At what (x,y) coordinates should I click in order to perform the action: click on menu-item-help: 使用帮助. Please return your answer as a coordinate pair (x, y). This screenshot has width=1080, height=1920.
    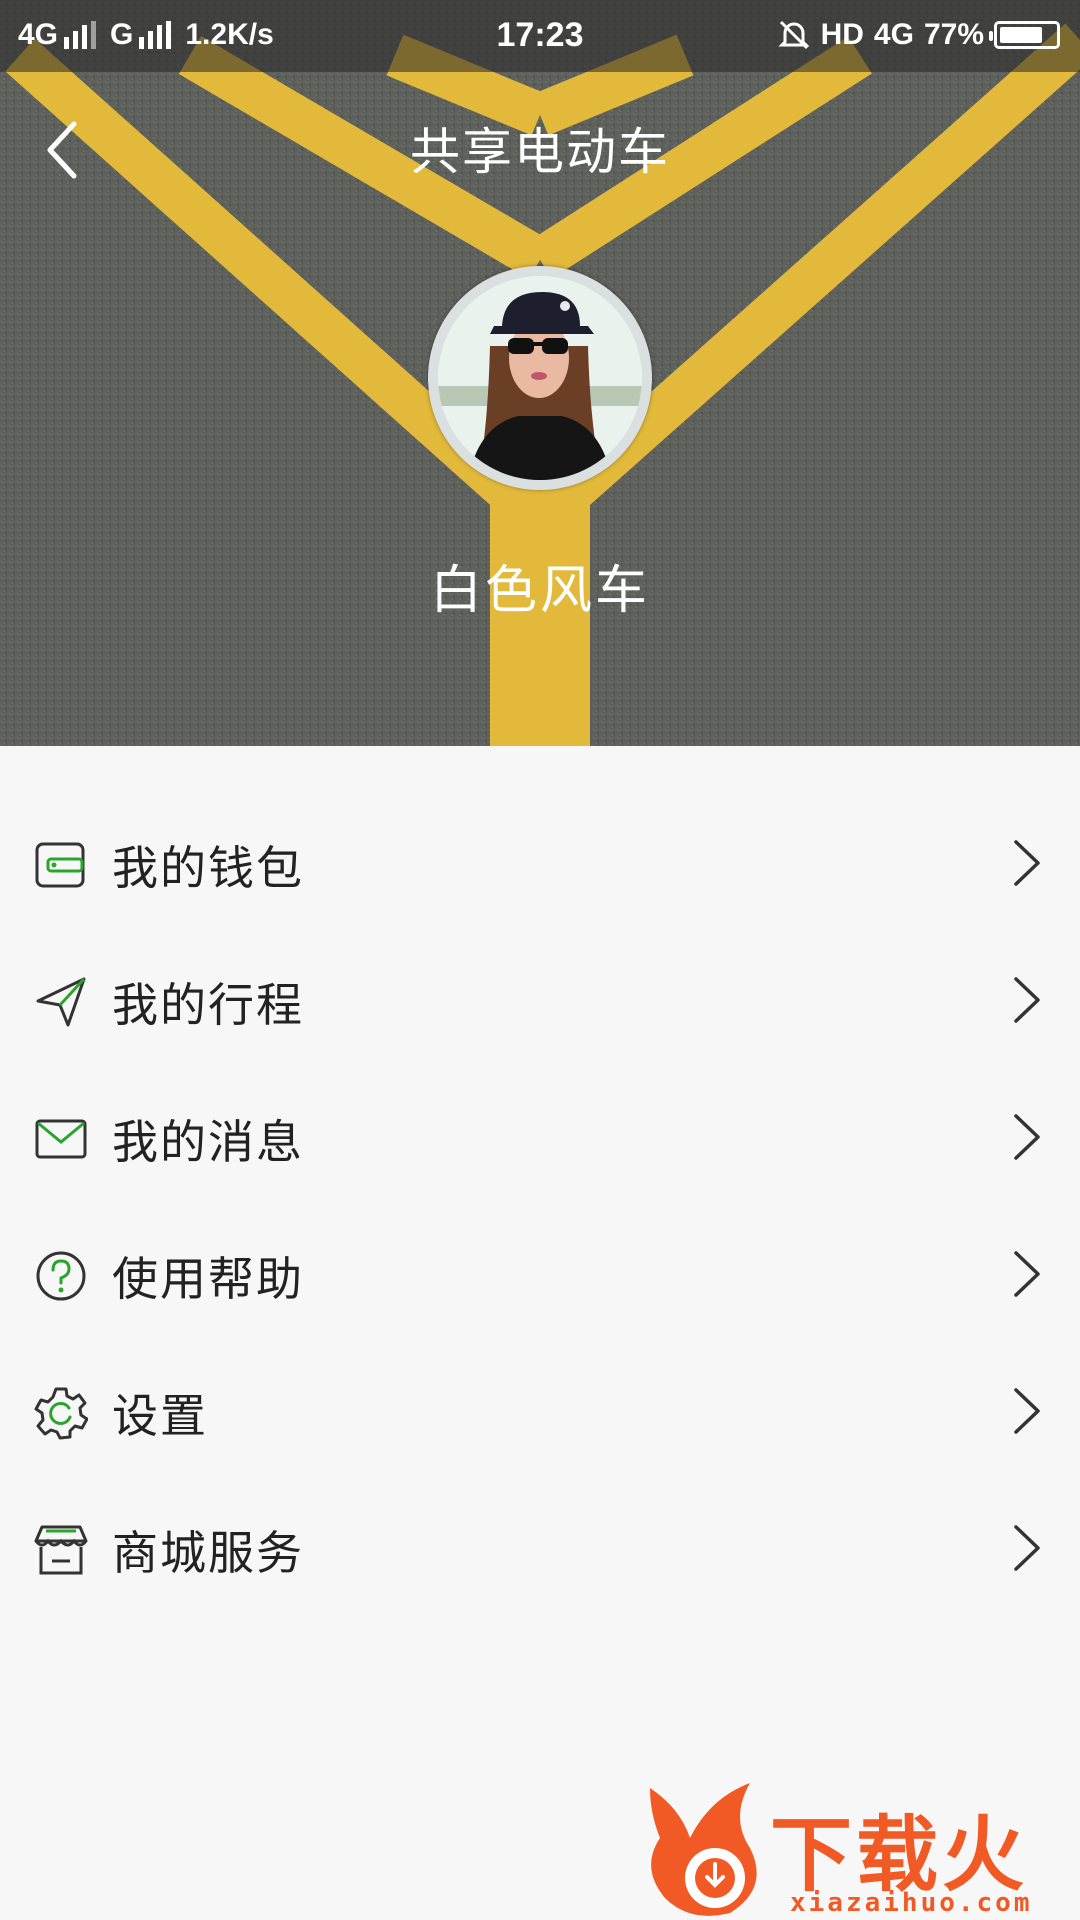
    Looking at the image, I should click on (540, 1273).